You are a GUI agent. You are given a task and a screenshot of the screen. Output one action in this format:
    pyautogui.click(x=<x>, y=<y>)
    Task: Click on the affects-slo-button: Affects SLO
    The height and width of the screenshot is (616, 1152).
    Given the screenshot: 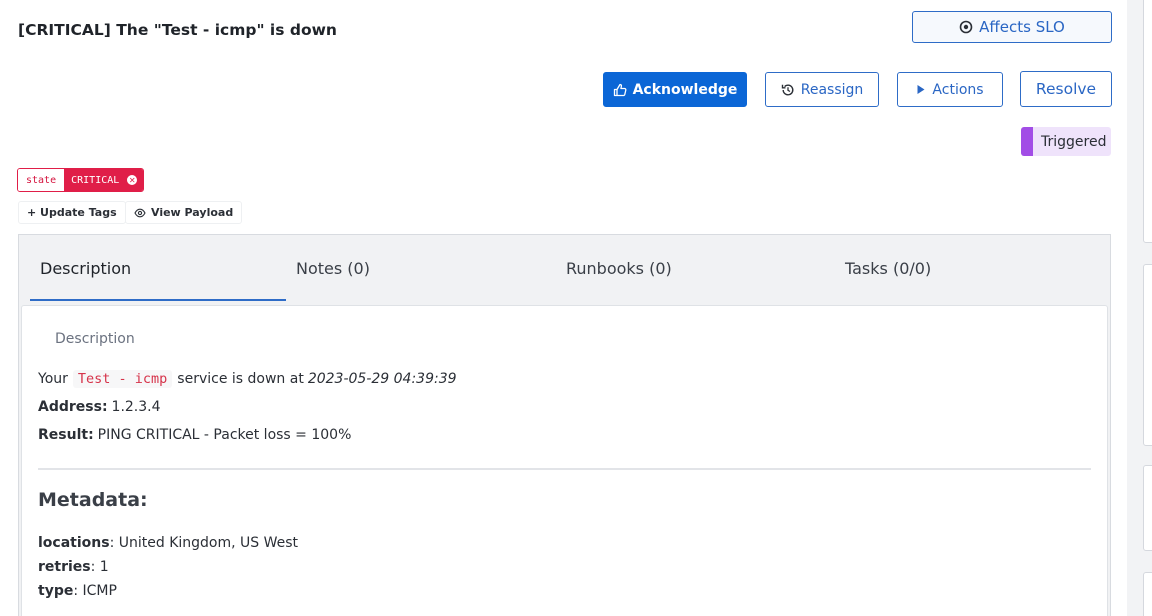 What is the action you would take?
    pyautogui.click(x=1012, y=27)
    